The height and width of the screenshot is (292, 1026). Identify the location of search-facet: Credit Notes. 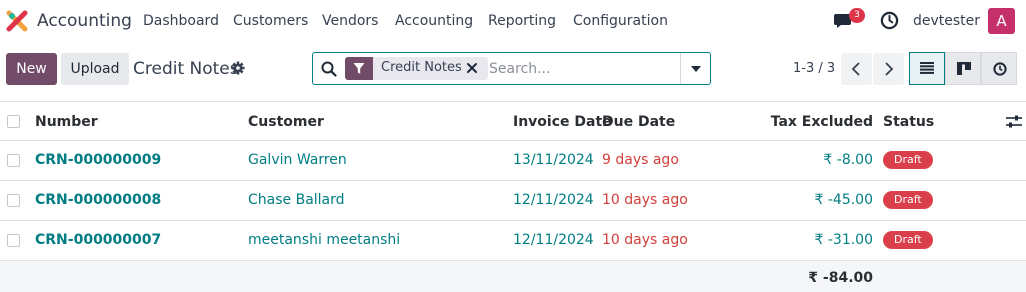
(416, 68).